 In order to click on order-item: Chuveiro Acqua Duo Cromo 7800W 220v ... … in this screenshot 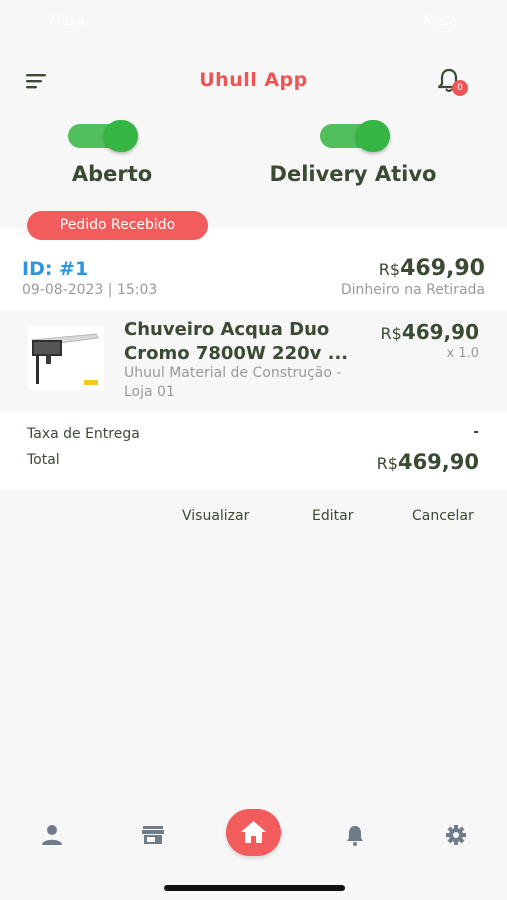, I will do `click(253, 361)`.